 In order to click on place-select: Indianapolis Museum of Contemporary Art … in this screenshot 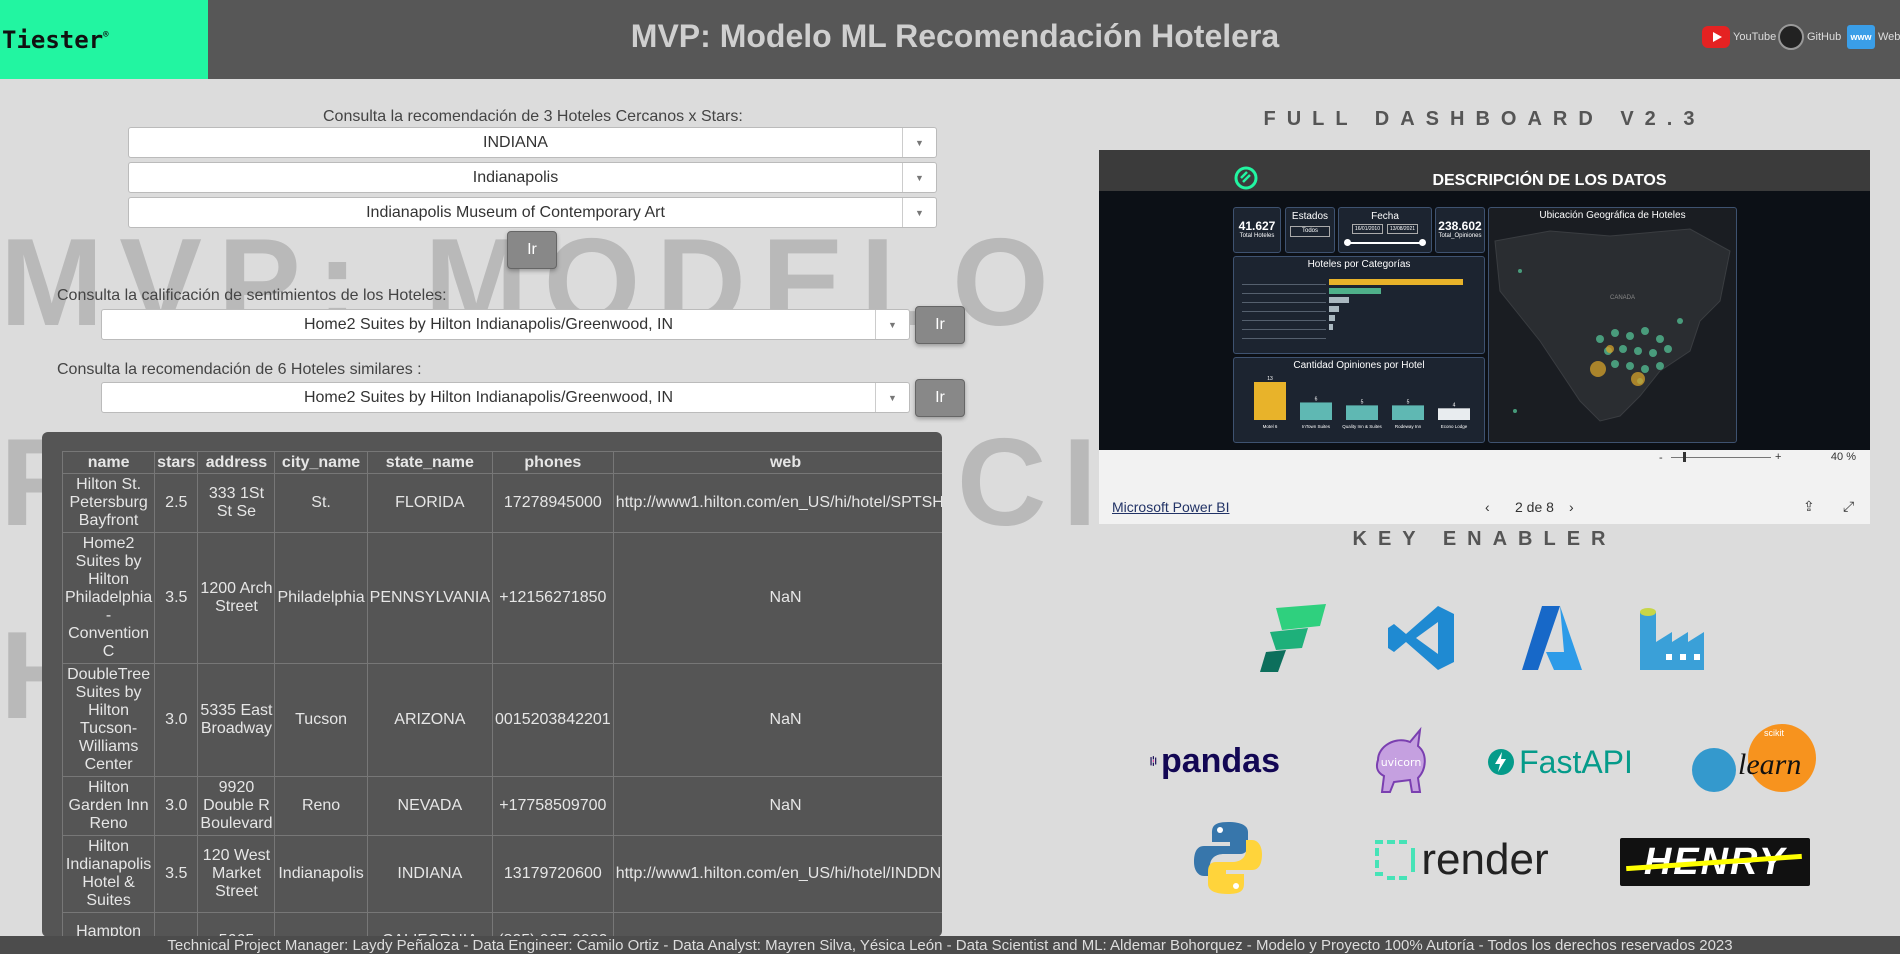, I will do `click(532, 212)`.